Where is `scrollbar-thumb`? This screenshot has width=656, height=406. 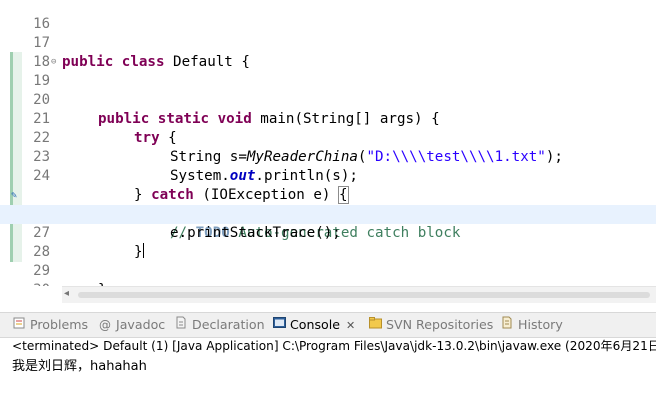
scrollbar-thumb is located at coordinates (364, 295).